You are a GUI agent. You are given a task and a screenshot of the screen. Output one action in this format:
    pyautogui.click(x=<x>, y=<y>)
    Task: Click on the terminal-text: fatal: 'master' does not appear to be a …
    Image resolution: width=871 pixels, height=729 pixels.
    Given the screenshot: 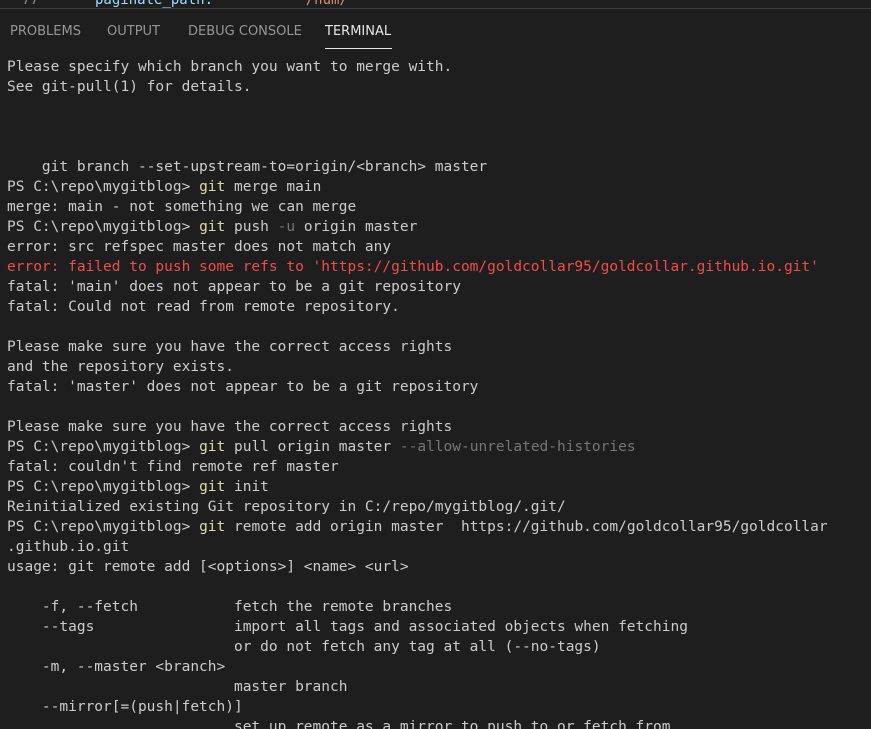 What is the action you would take?
    pyautogui.click(x=243, y=387)
    